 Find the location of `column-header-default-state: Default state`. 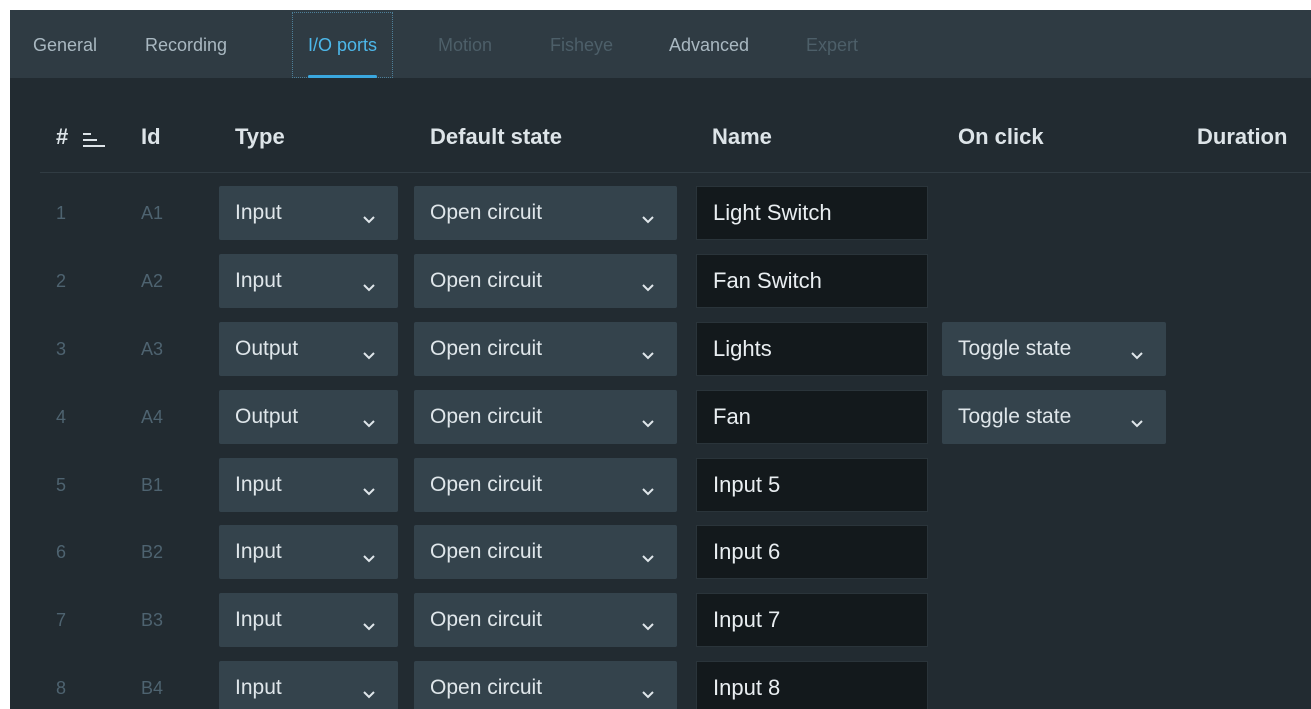

column-header-default-state: Default state is located at coordinates (496, 137).